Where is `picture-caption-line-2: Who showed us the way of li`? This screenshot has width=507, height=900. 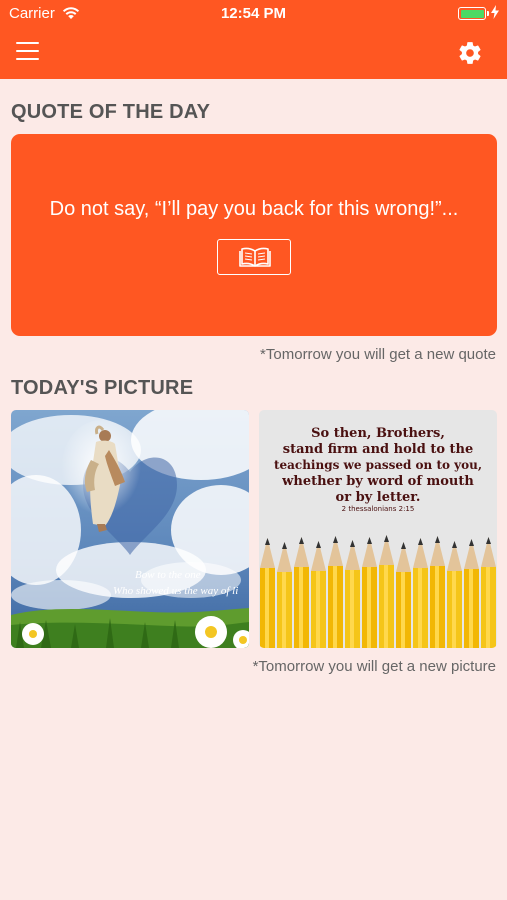 picture-caption-line-2: Who showed us the way of li is located at coordinates (175, 591).